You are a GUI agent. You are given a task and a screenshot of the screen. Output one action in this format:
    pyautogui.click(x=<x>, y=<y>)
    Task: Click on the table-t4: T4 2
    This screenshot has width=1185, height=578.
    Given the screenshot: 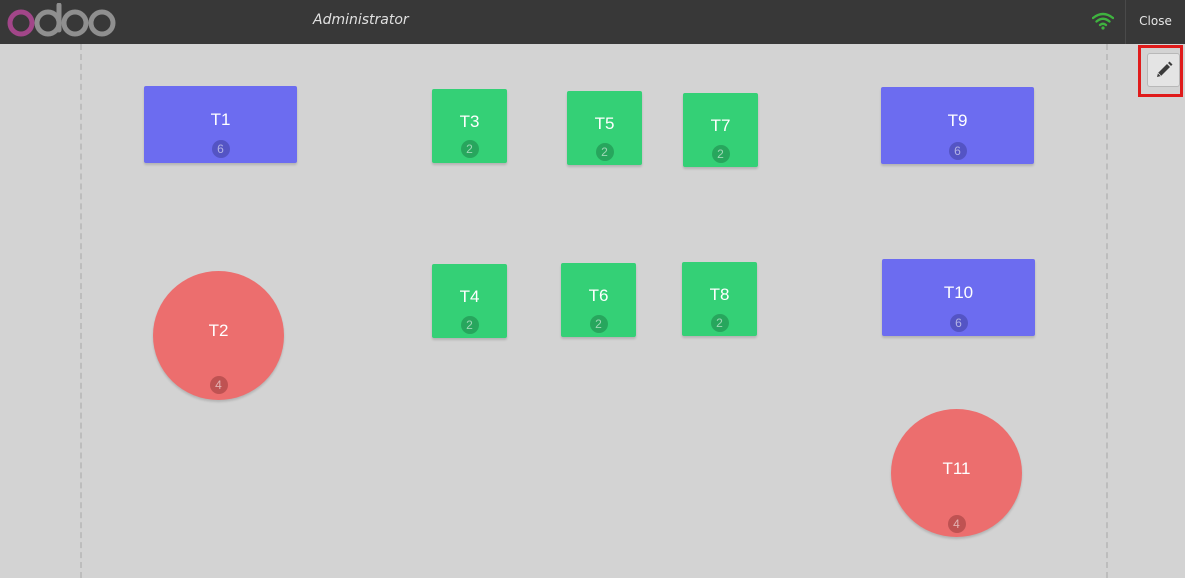 What is the action you would take?
    pyautogui.click(x=469, y=301)
    